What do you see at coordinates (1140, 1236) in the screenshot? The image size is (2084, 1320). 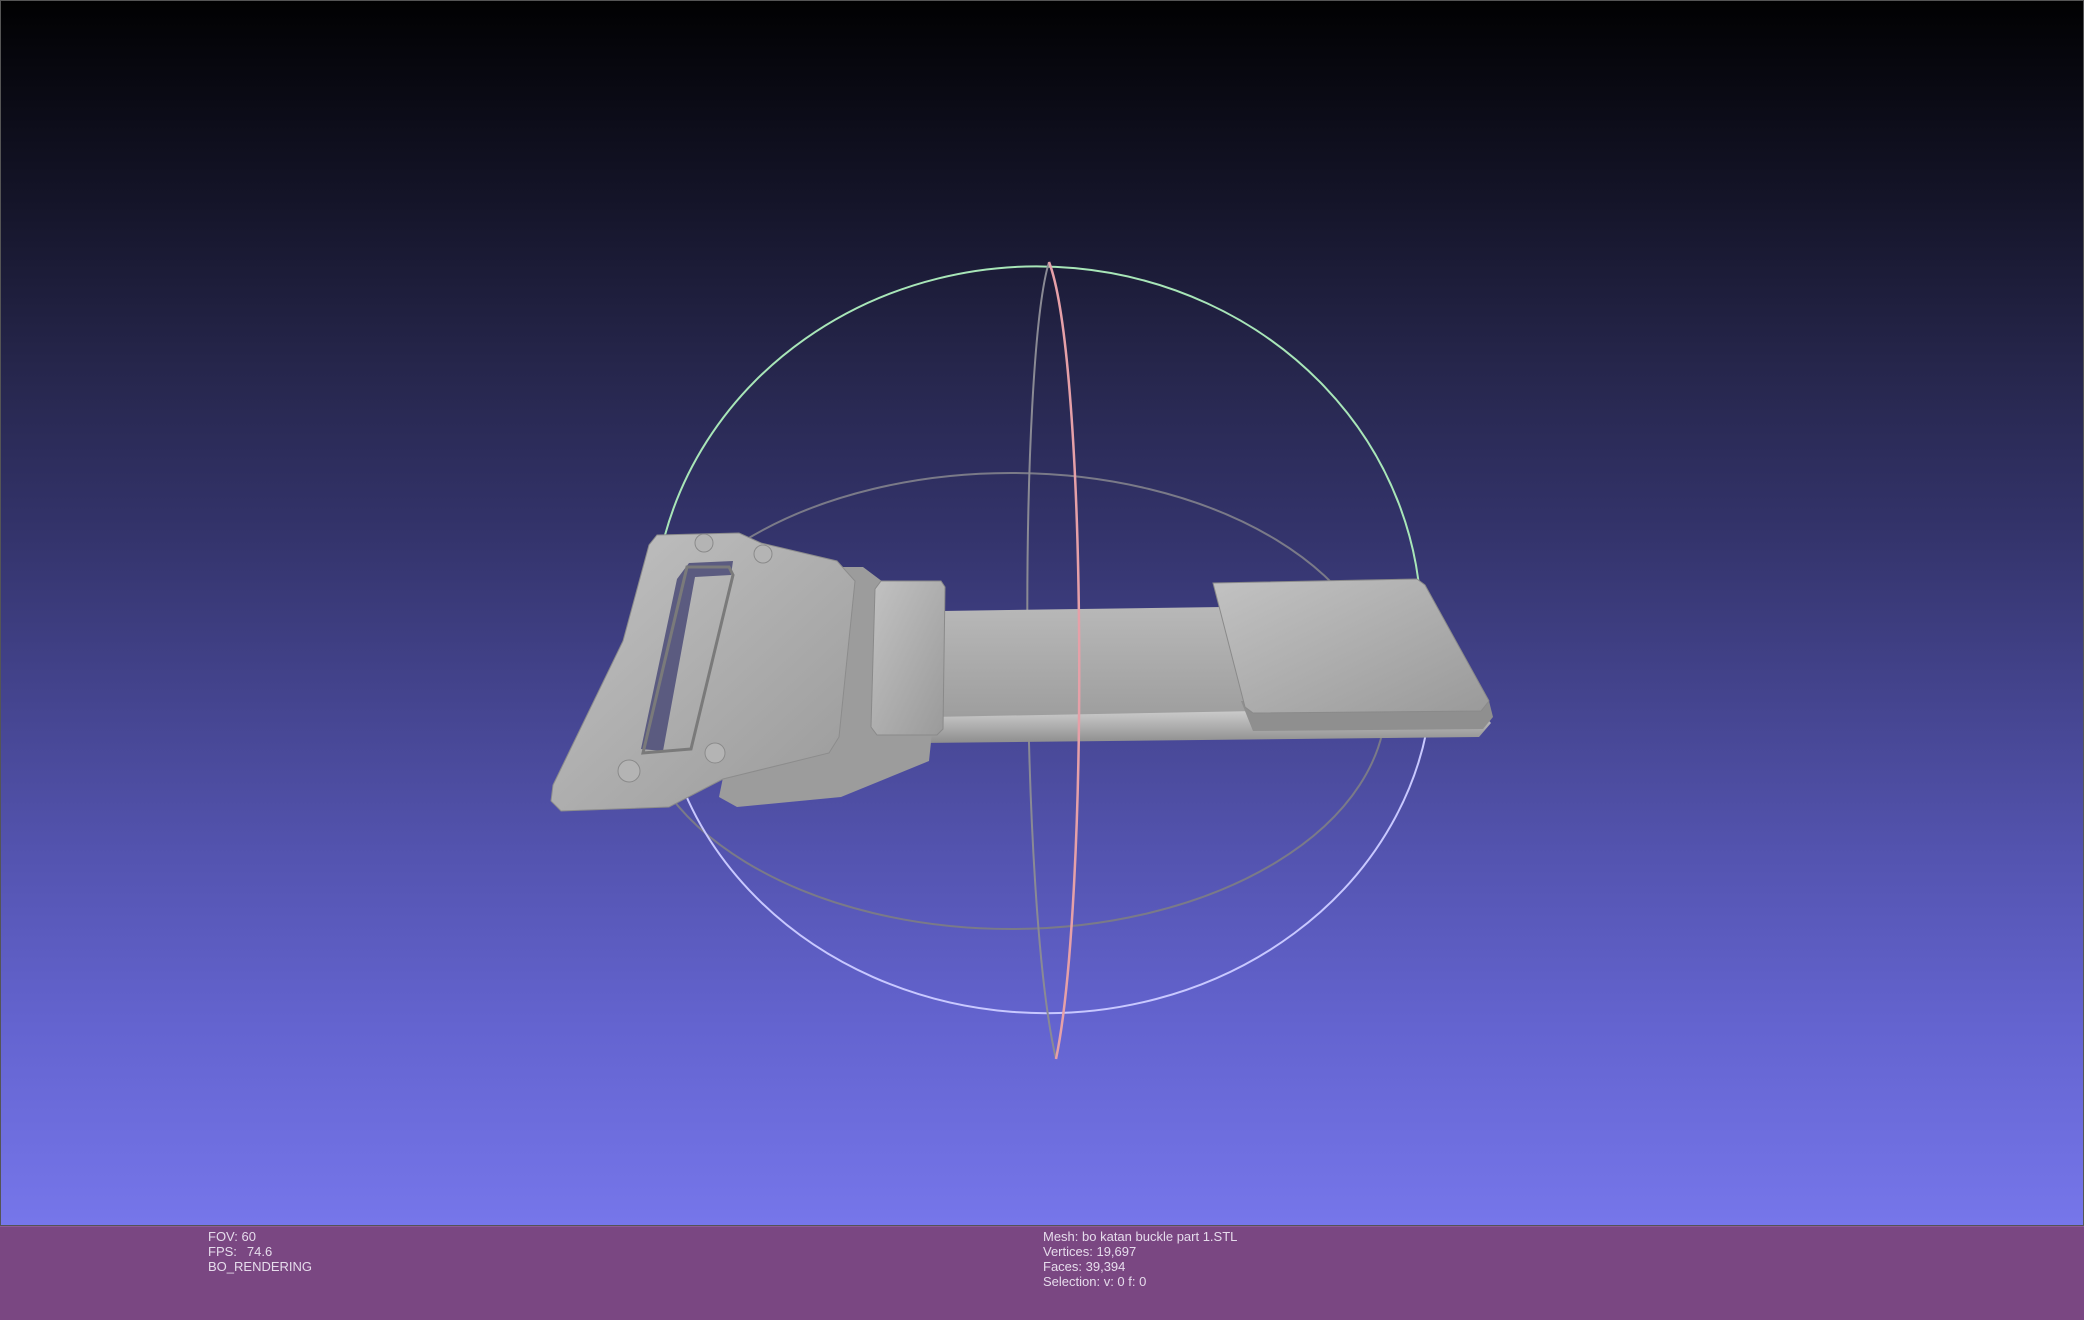 I see `mesh-name-label: Mesh: bo katan buckle part 1.STL` at bounding box center [1140, 1236].